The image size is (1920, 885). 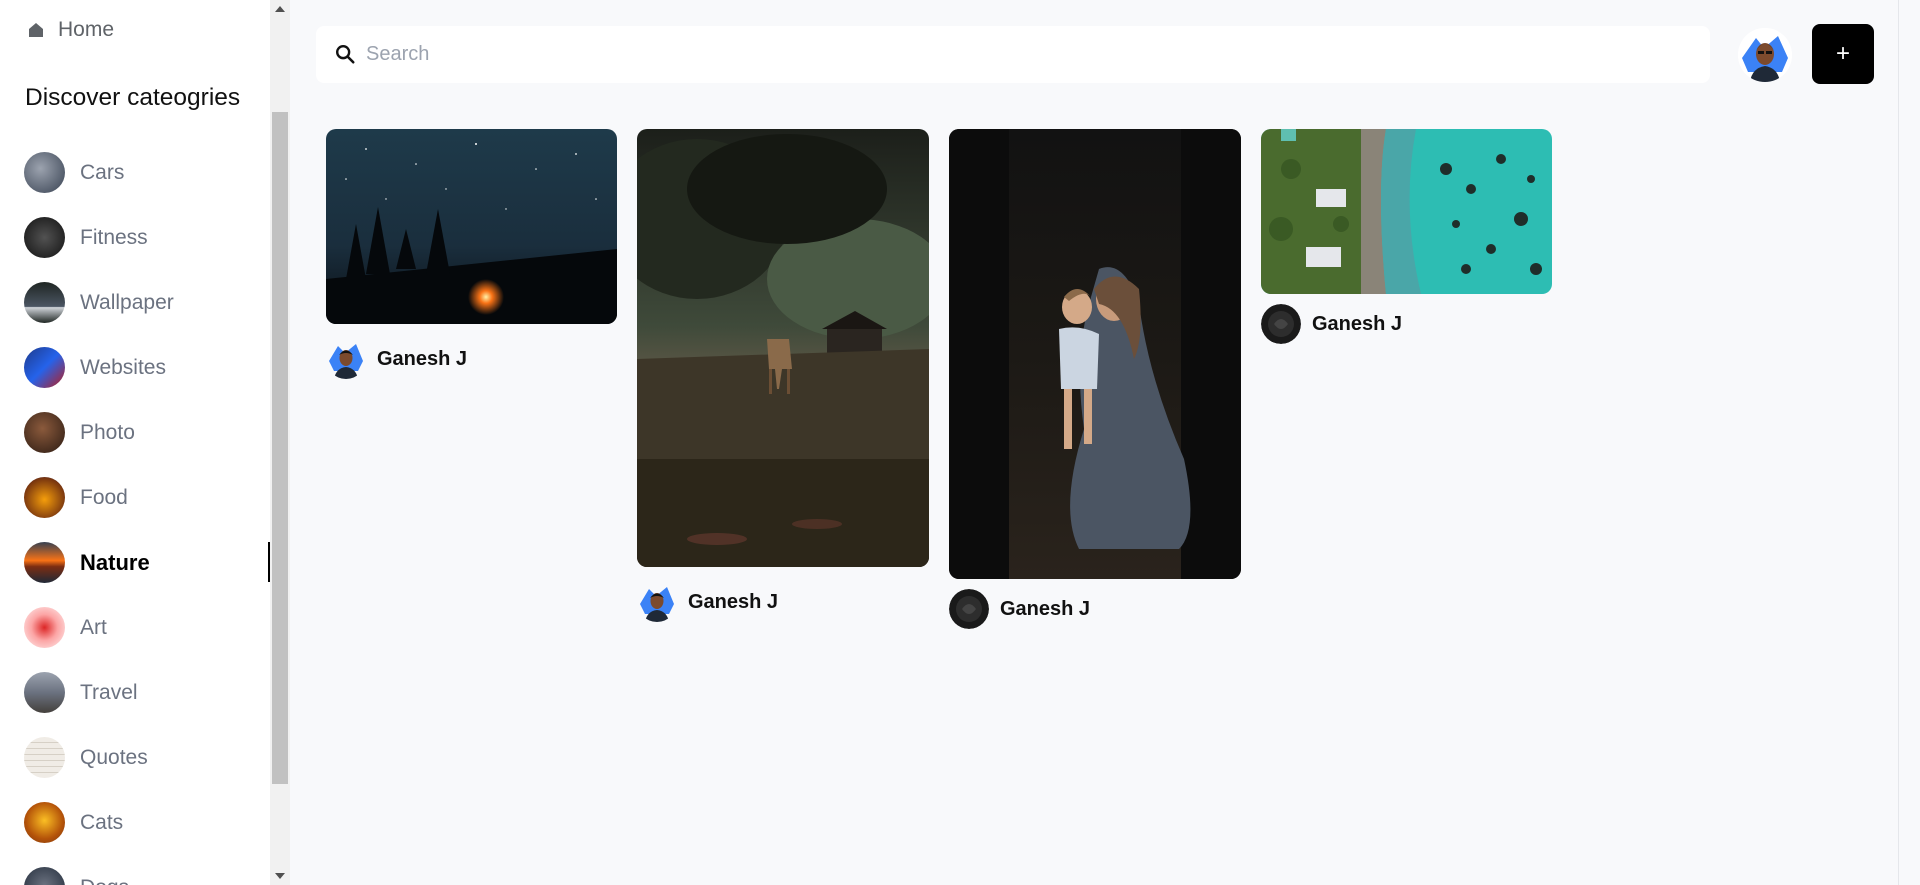 I want to click on search-icon, so click(x=345, y=54).